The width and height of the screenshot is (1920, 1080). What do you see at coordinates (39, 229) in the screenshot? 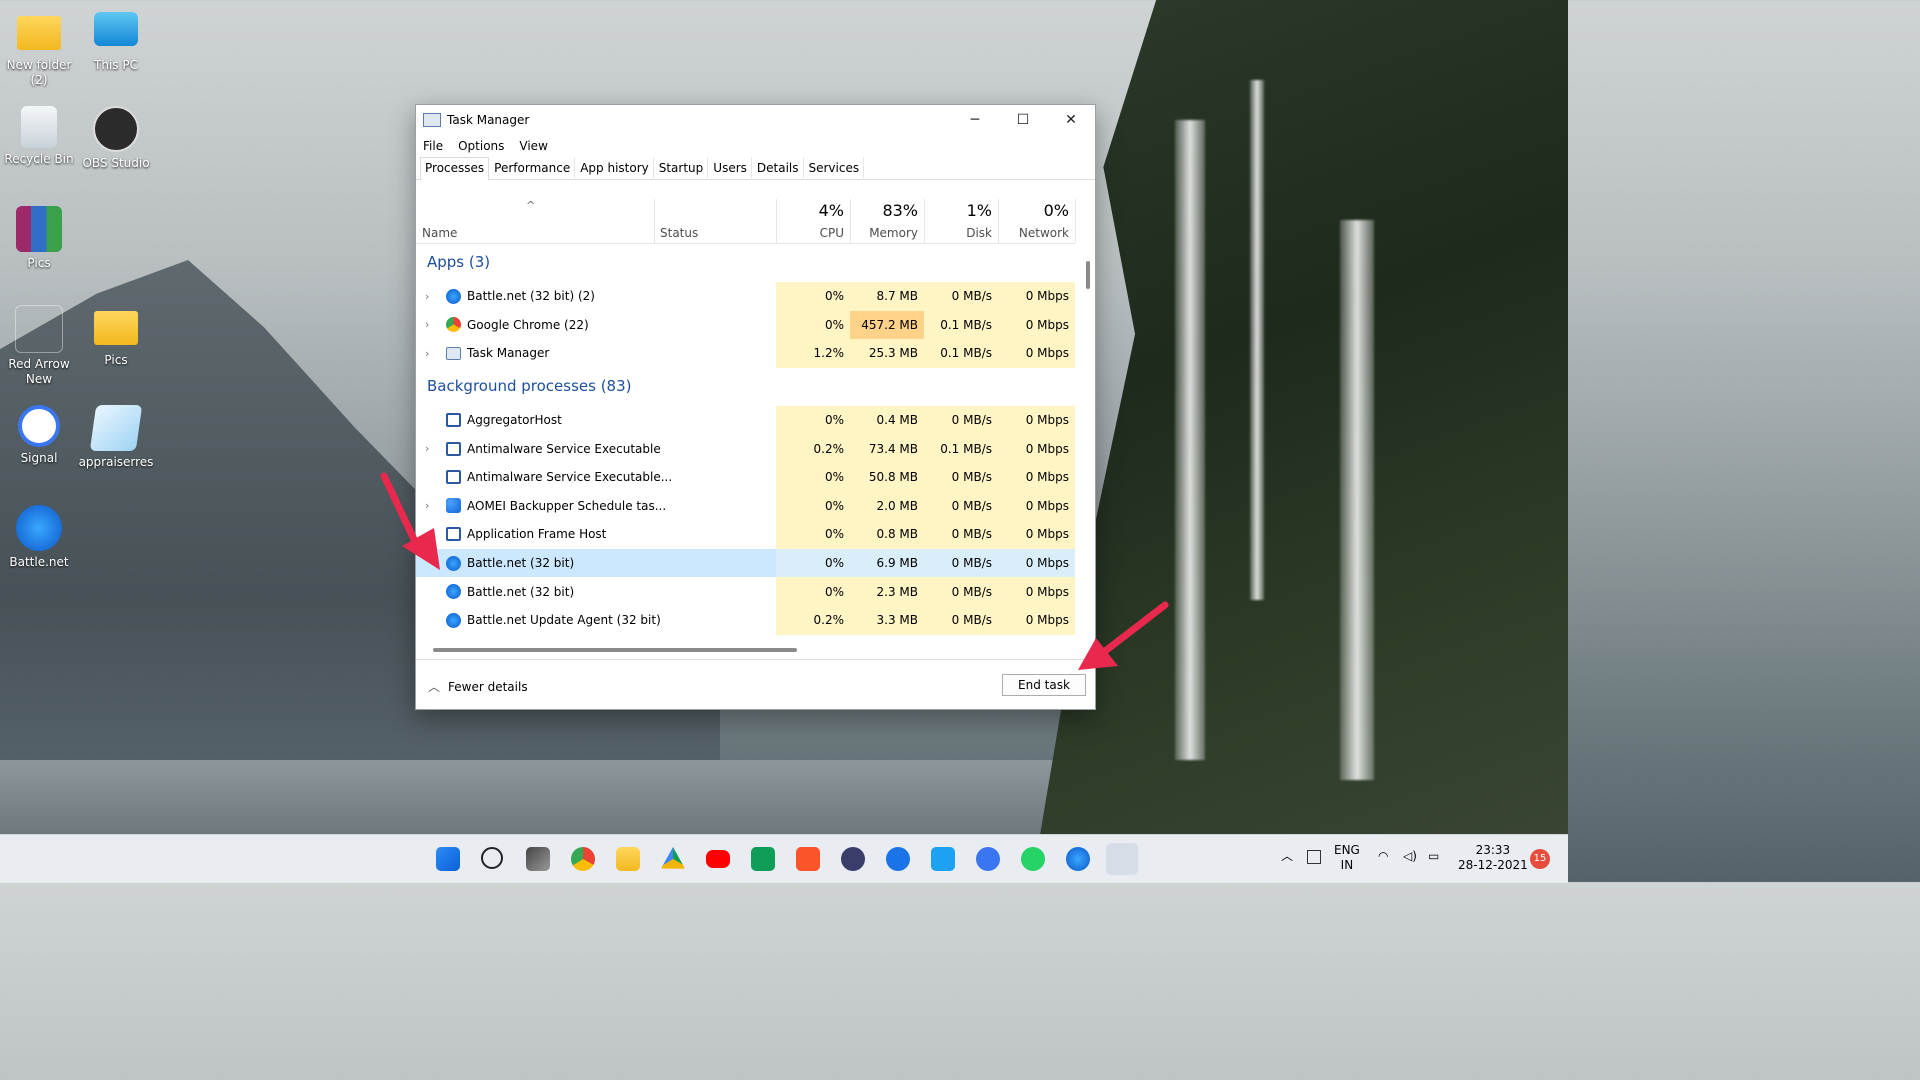
I see `winrar-icon` at bounding box center [39, 229].